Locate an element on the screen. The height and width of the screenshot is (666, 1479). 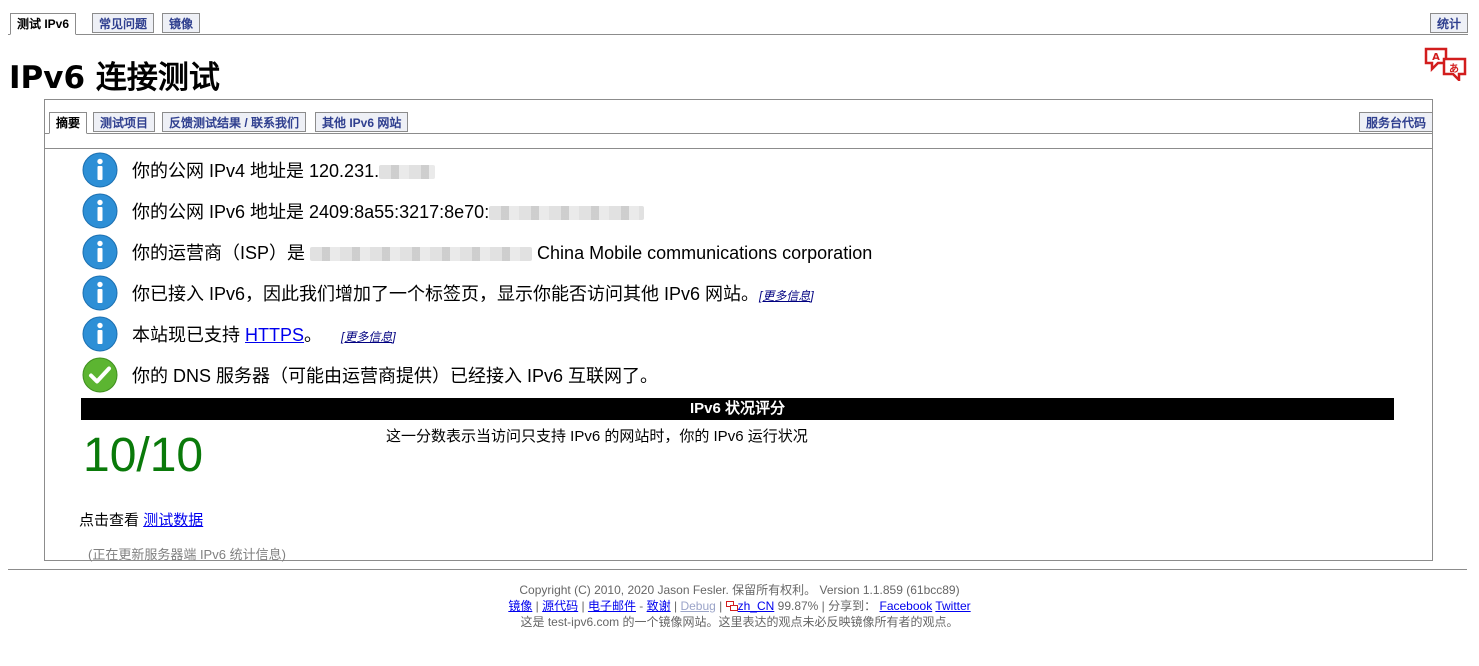
footer-share-label: 分享到： is located at coordinates (852, 606).